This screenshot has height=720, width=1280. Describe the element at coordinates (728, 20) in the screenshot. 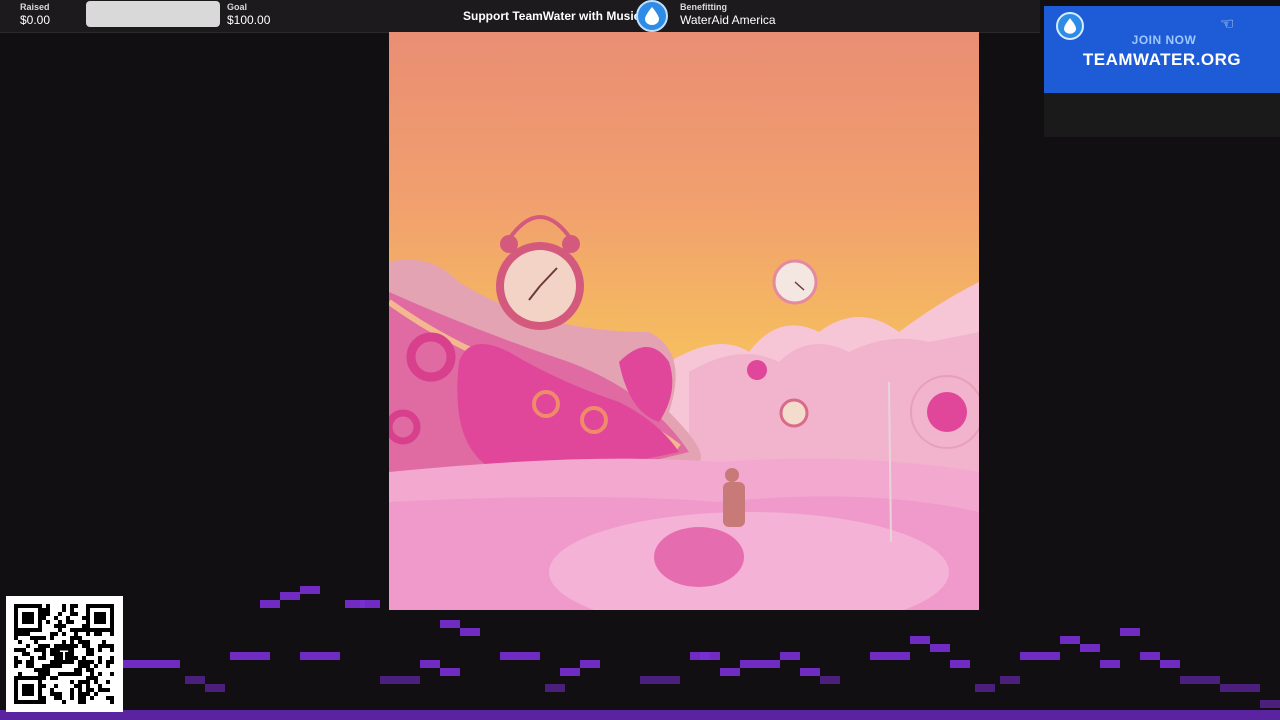

I see `benefit-value: WaterAid America` at that location.